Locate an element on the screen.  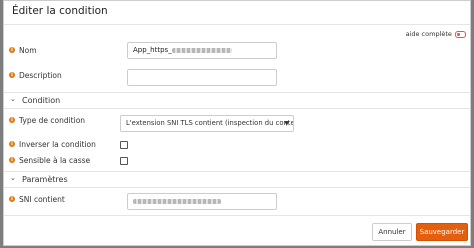
cancel-button: Annuler is located at coordinates (392, 232).